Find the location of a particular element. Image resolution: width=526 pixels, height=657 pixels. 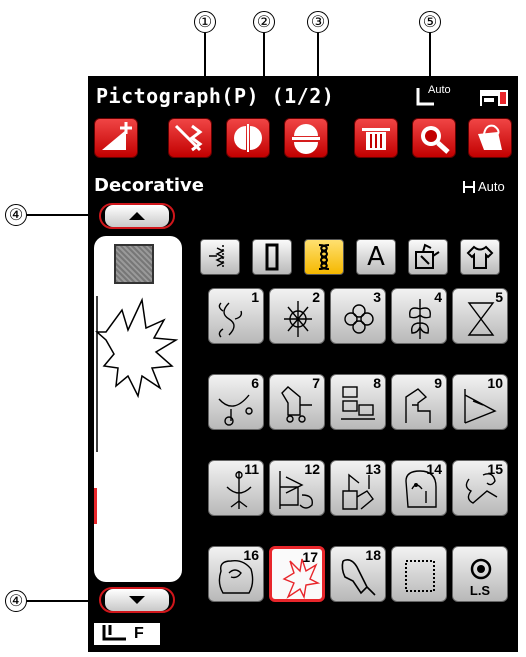

pattern-number: 5 is located at coordinates (499, 297).